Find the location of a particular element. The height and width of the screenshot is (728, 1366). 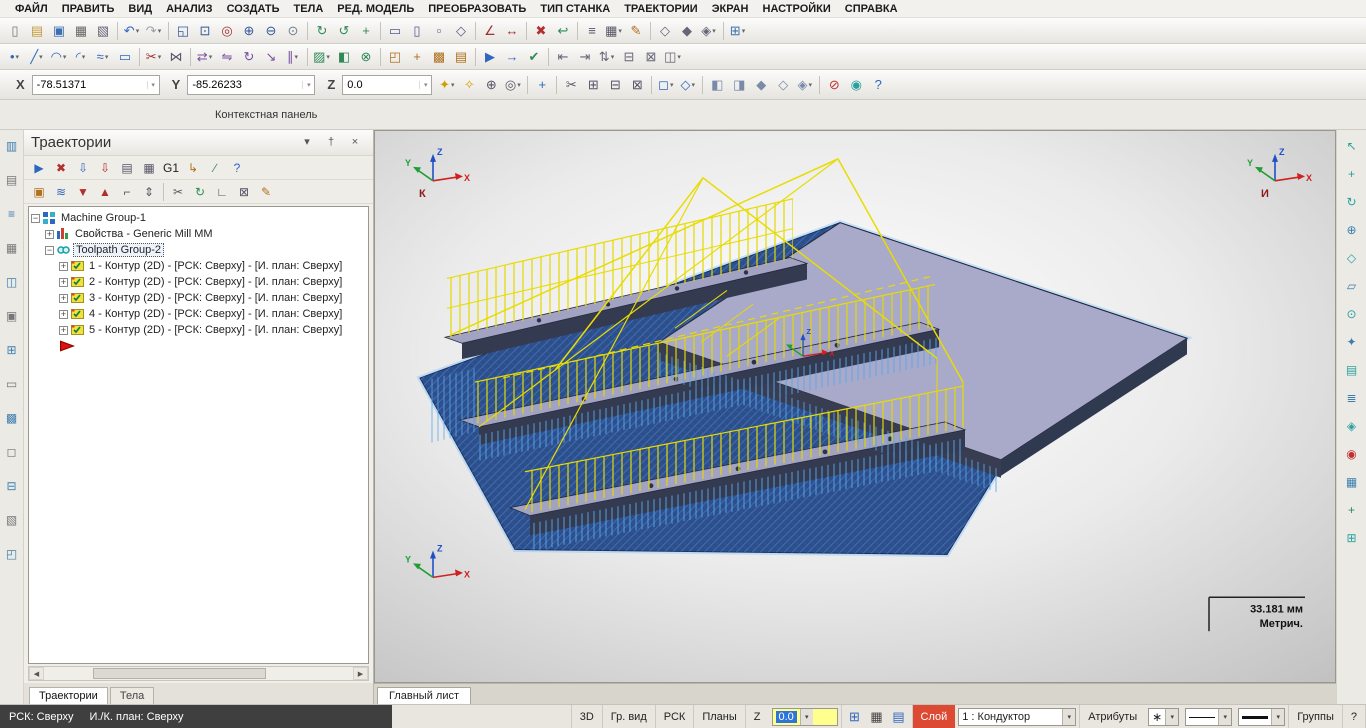

fast-point-icon: + is located at coordinates (542, 85).